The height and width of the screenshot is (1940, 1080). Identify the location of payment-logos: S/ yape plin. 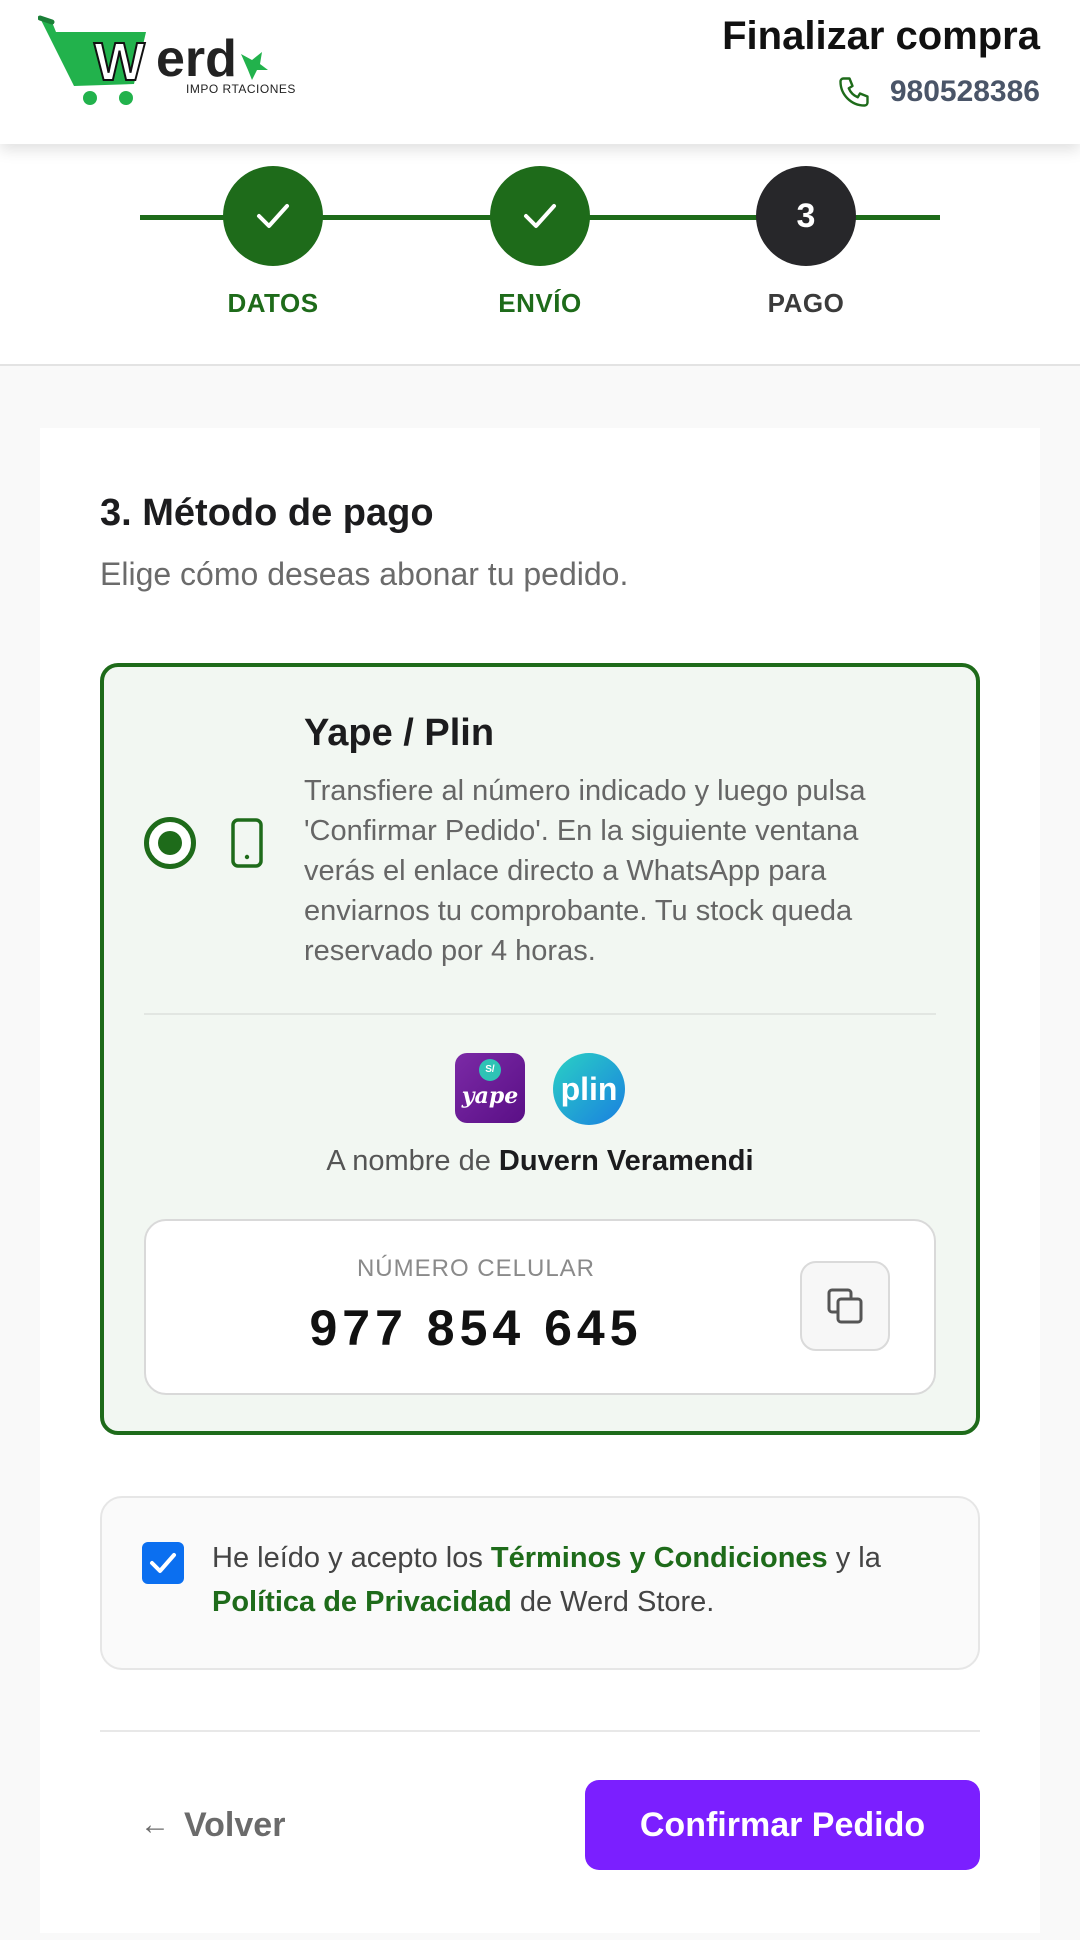
(540, 1089).